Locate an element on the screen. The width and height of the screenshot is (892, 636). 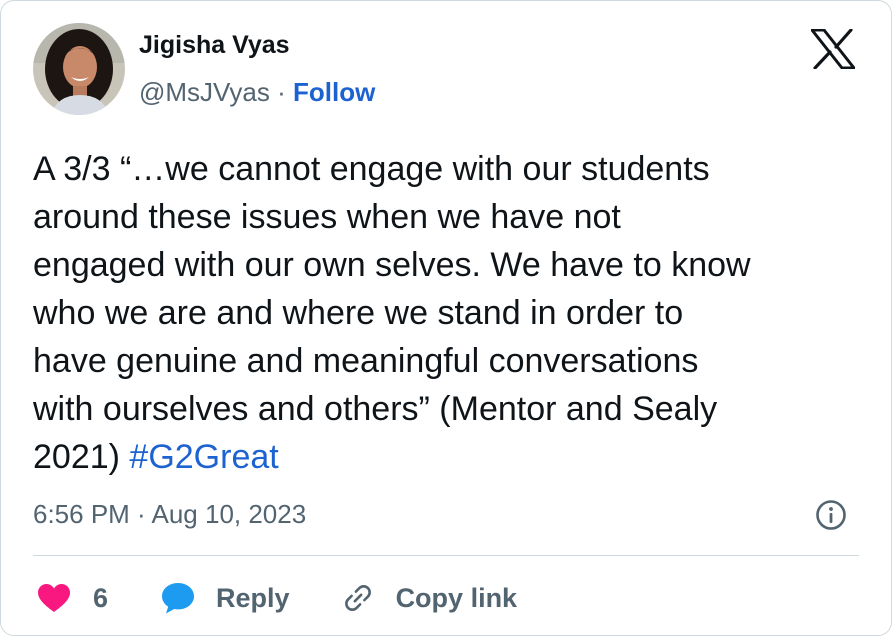
tweet-line: around these issues when we have not is located at coordinates (327, 217).